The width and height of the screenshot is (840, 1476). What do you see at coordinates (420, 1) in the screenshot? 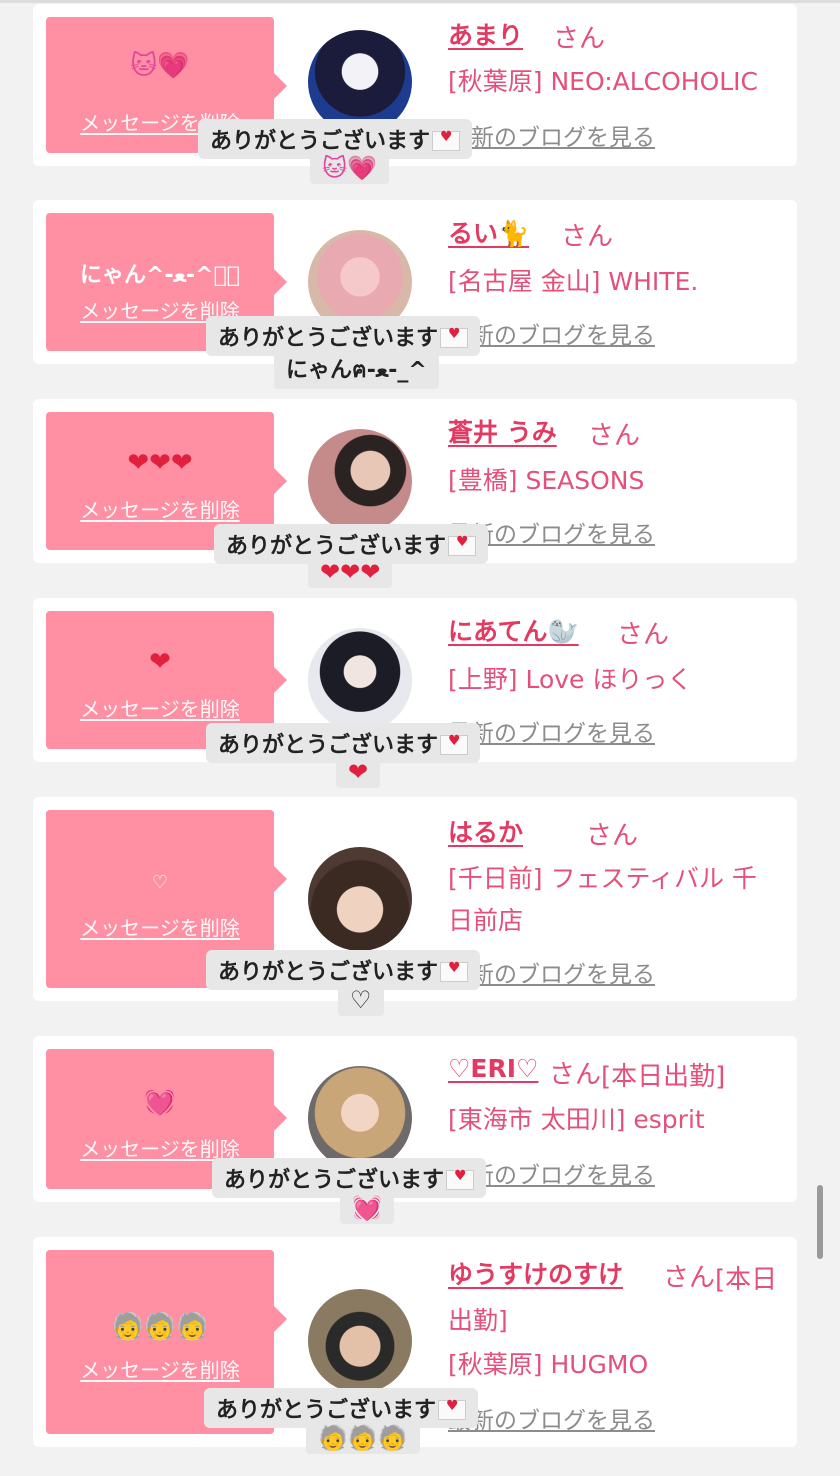
I see `top-divider` at bounding box center [420, 1].